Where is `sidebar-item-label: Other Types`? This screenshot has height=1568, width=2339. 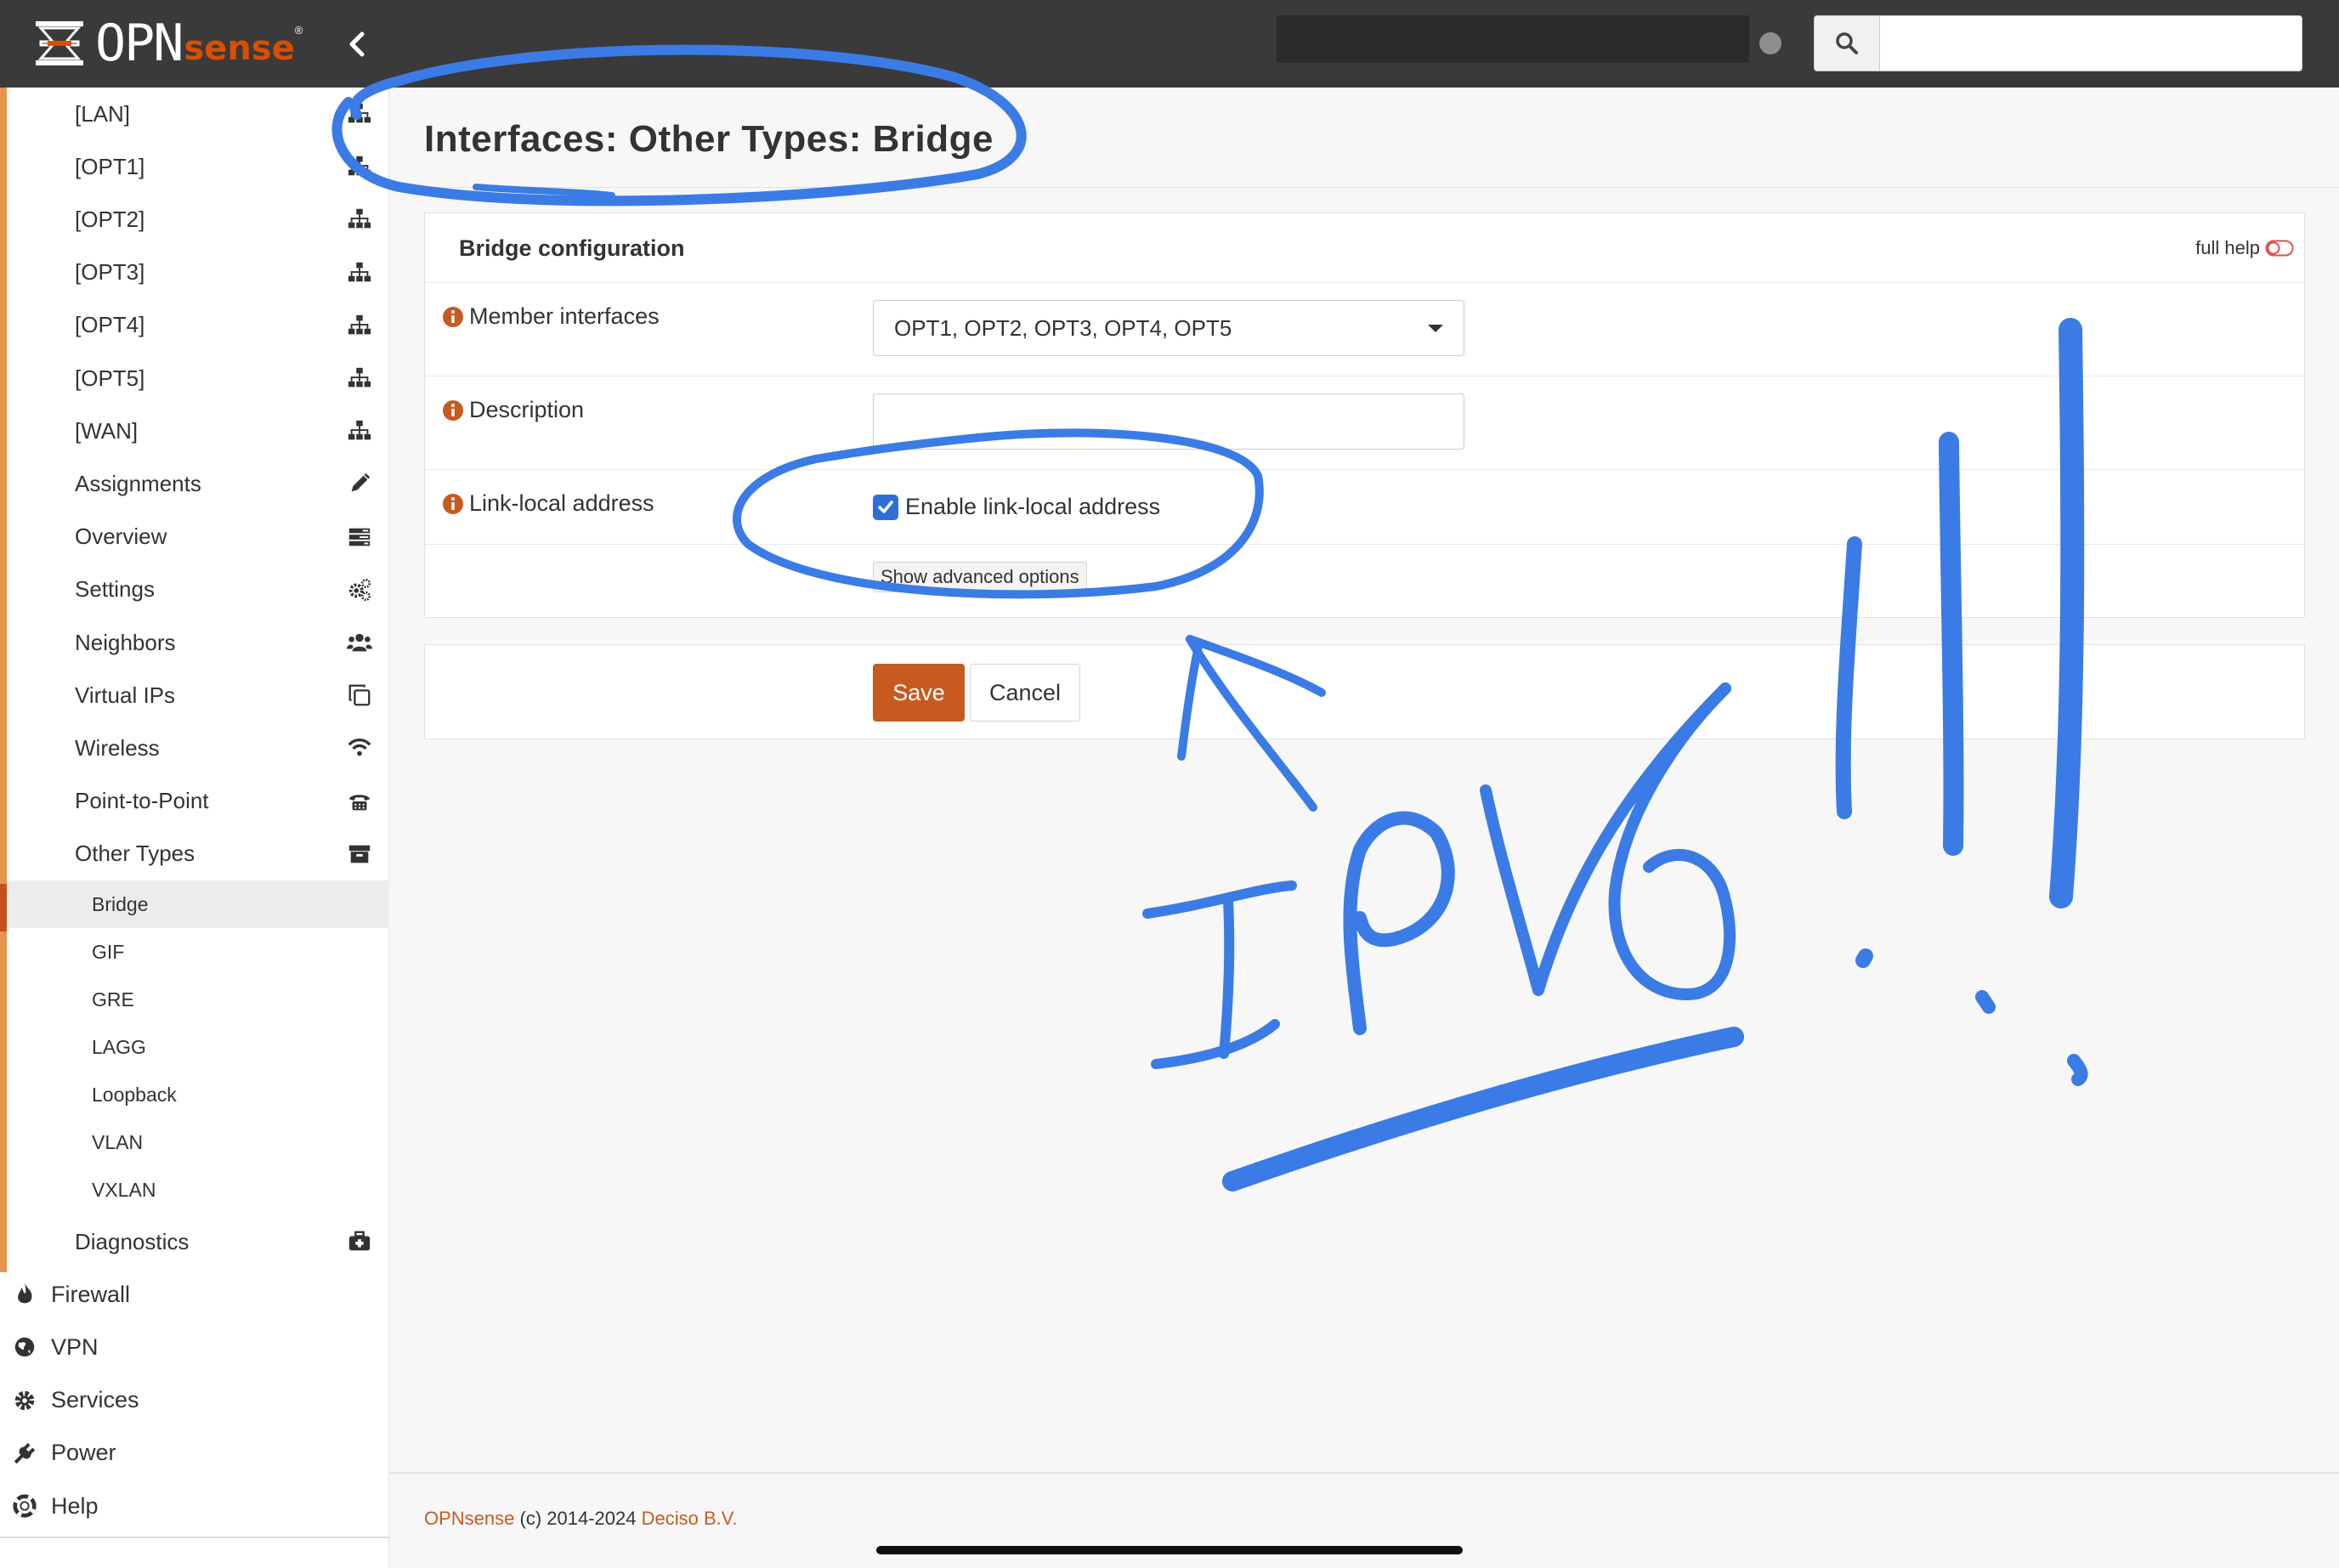 sidebar-item-label: Other Types is located at coordinates (135, 854).